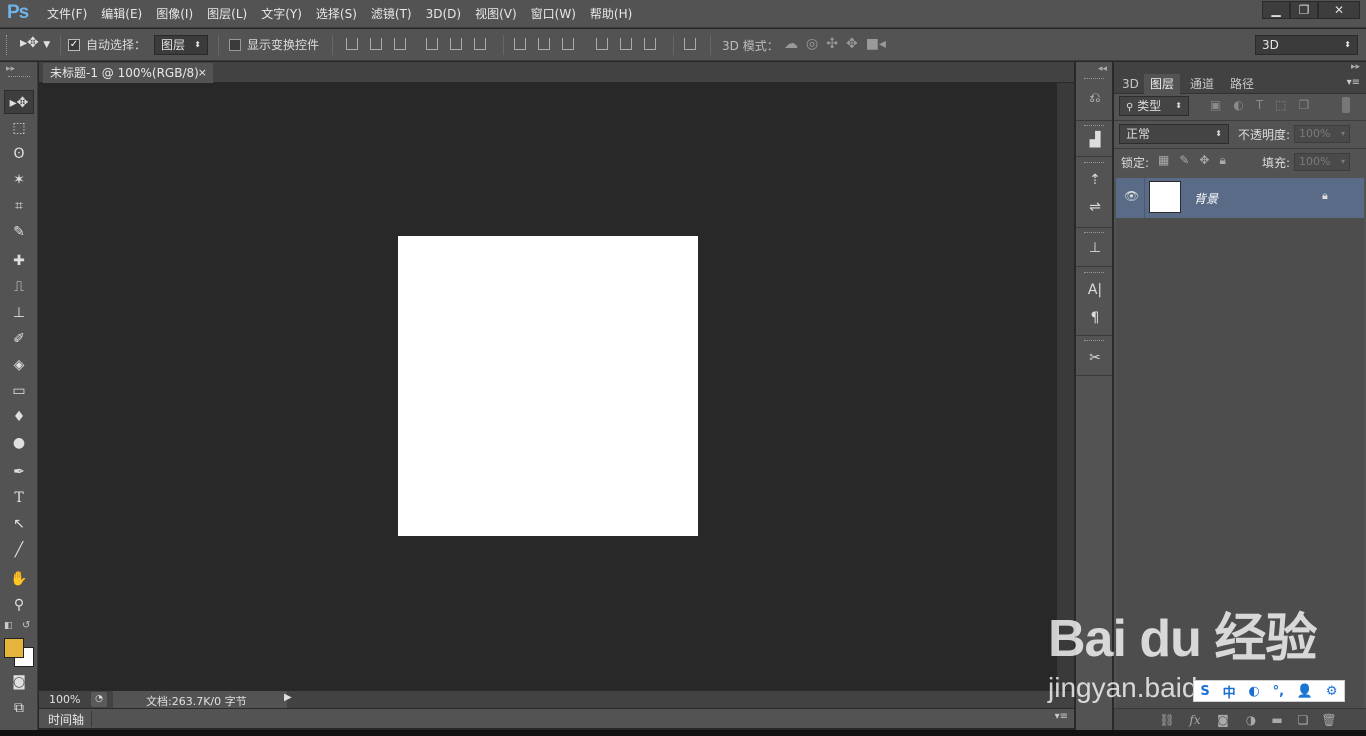  Describe the element at coordinates (1095, 248) in the screenshot. I see `clone-source-panel-icon: ⊥` at that location.